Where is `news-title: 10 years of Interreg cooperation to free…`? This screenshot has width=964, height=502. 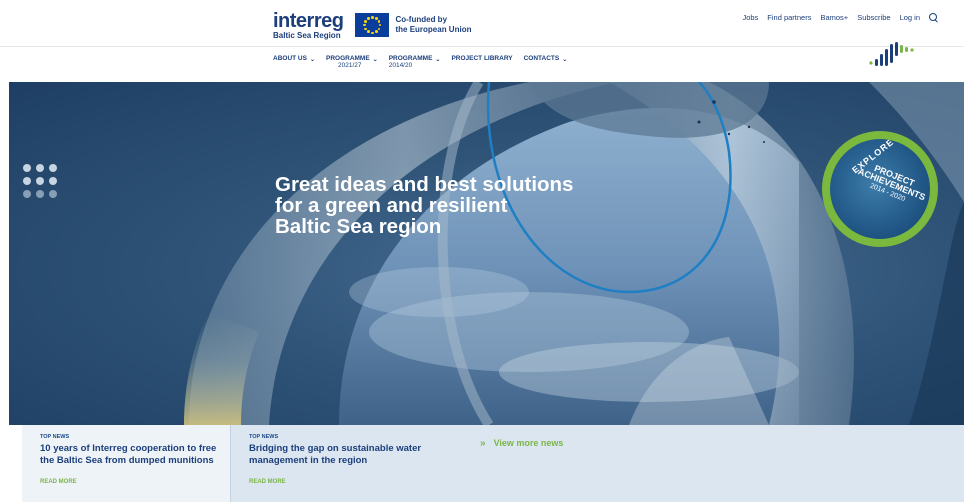
news-title: 10 years of Interreg cooperation to free… is located at coordinates (131, 455).